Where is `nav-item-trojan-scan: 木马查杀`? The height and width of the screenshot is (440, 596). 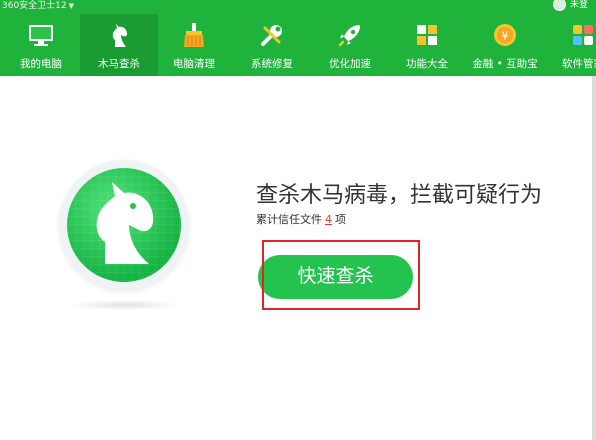 nav-item-trojan-scan: 木马查杀 is located at coordinates (119, 45).